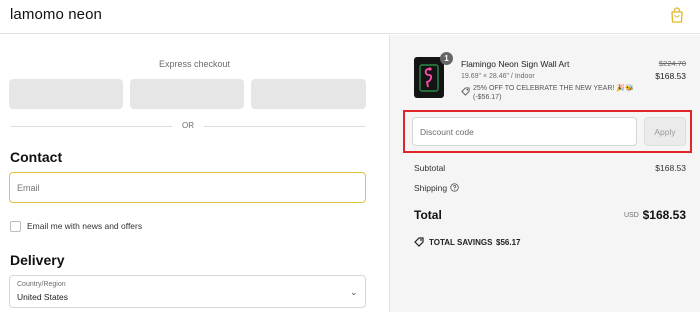 The image size is (700, 312). Describe the element at coordinates (85, 226) in the screenshot. I see `newsletter-label: Email me with news and offers` at that location.